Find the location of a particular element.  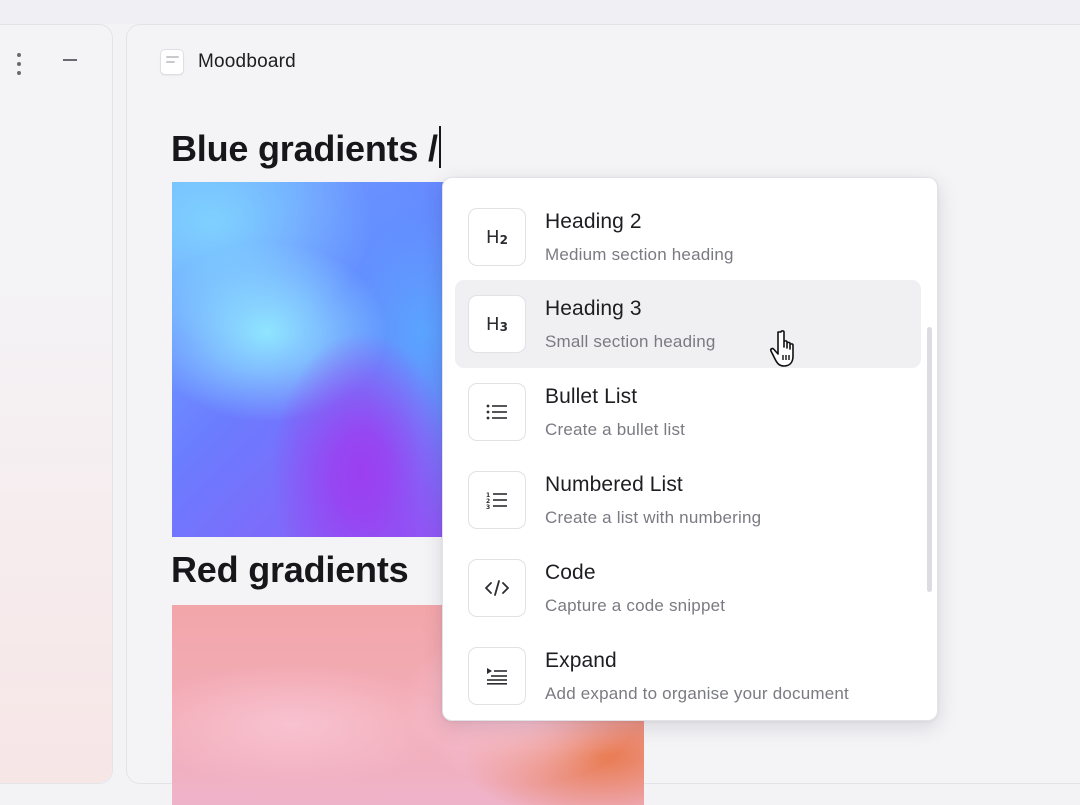

window-top-strip is located at coordinates (540, 12).